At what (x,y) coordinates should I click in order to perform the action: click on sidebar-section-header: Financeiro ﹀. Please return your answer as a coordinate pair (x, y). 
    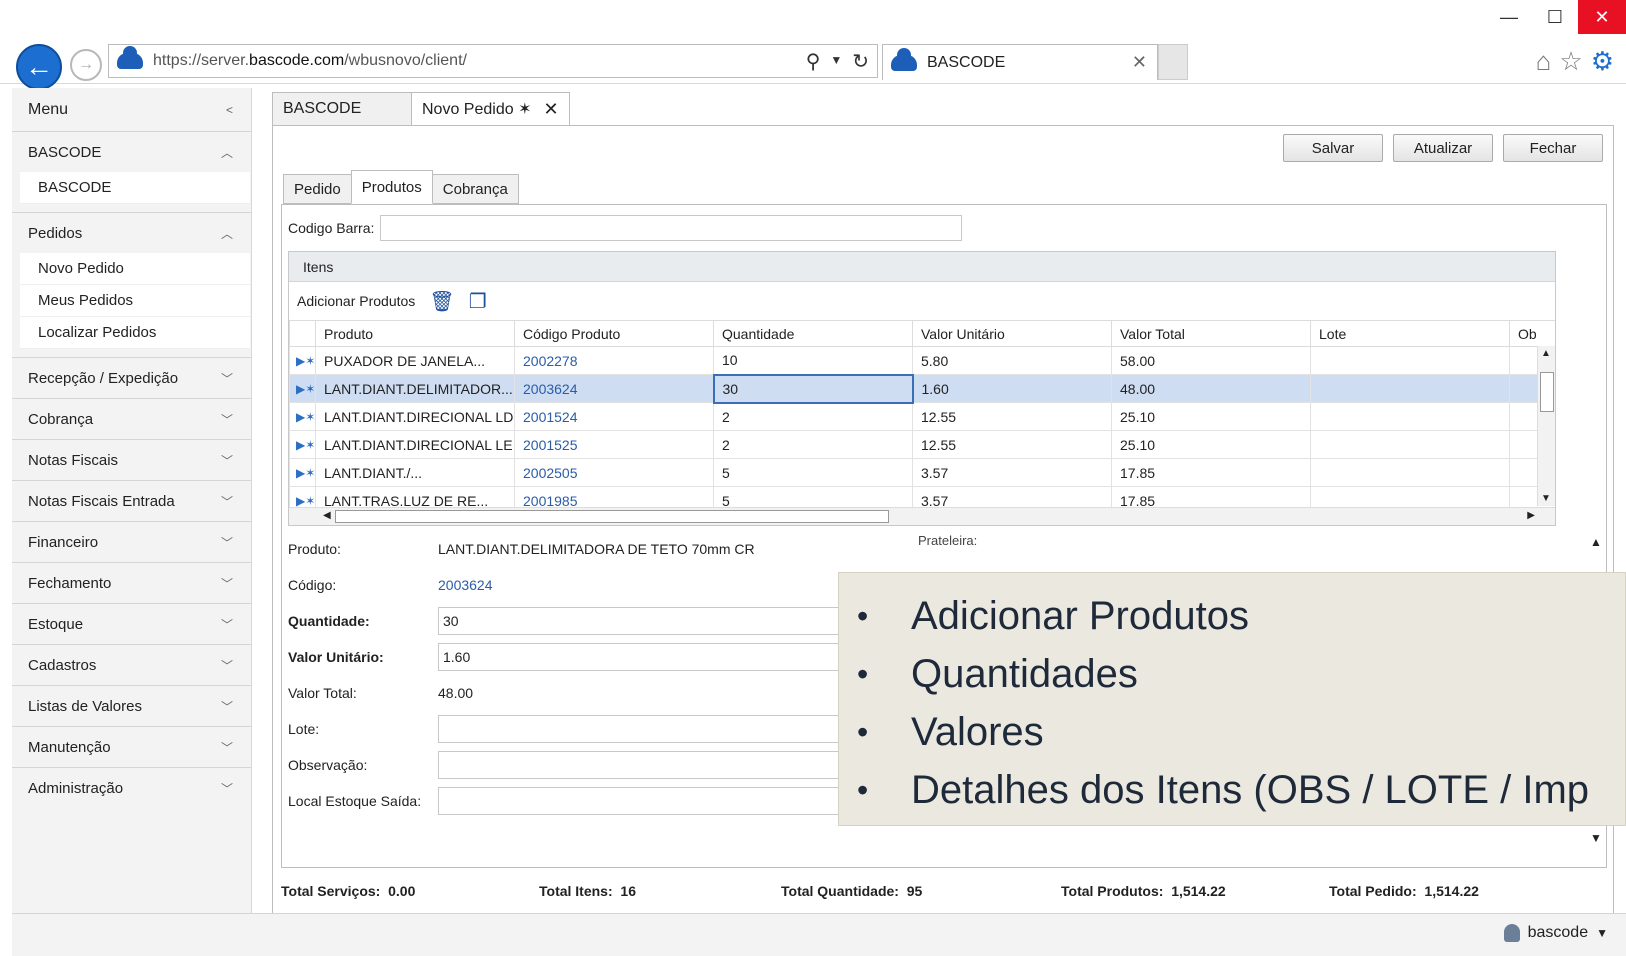
    Looking at the image, I should click on (131, 542).